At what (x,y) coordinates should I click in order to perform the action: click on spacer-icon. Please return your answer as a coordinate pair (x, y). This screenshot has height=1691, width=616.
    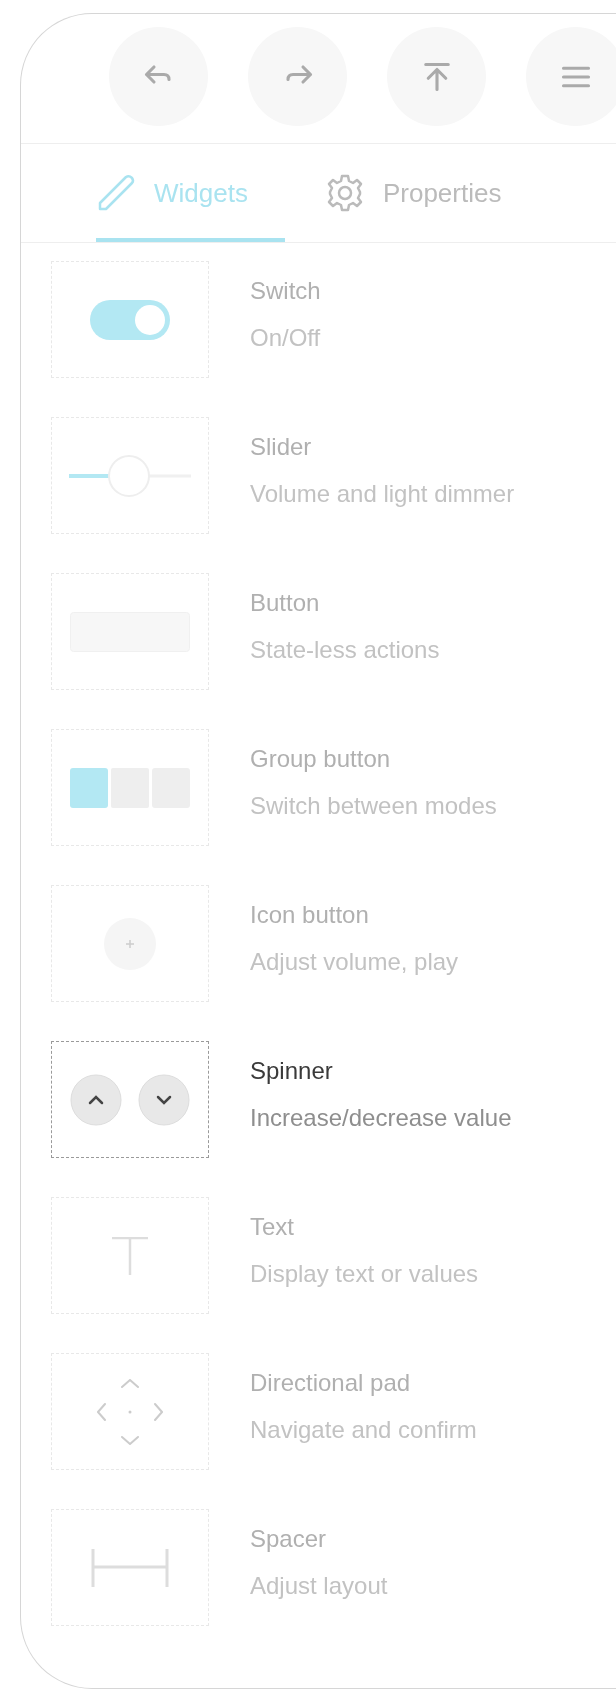
    Looking at the image, I should click on (130, 1567).